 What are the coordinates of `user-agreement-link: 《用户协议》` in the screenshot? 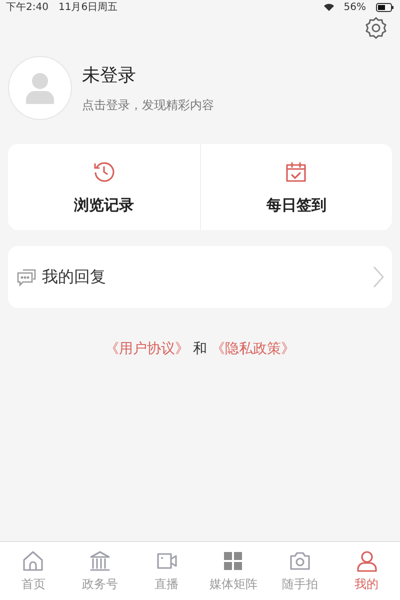 It's located at (147, 349).